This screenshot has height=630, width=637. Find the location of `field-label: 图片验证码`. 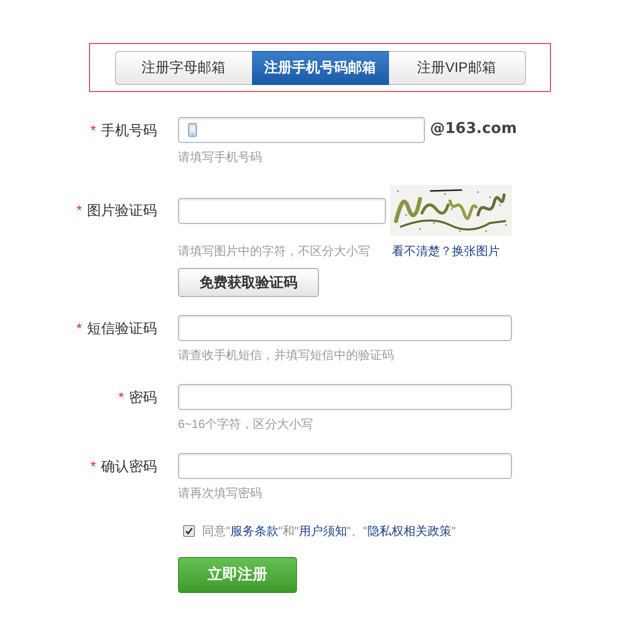

field-label: 图片验证码 is located at coordinates (122, 210).